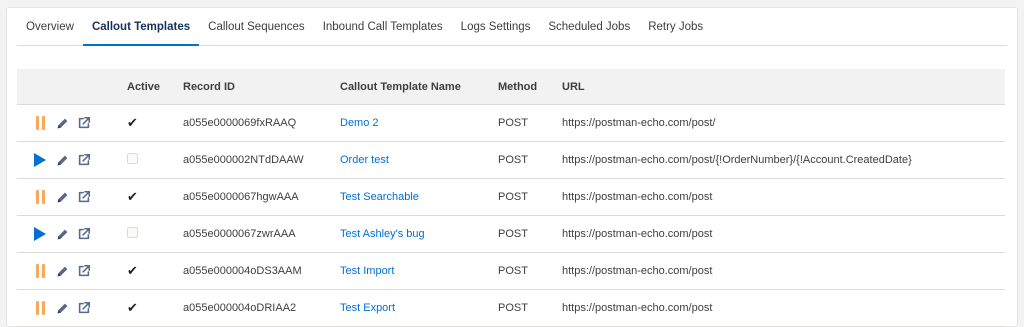 Image resolution: width=1024 pixels, height=327 pixels. What do you see at coordinates (419, 271) in the screenshot?
I see `template-name-cell: Test Import` at bounding box center [419, 271].